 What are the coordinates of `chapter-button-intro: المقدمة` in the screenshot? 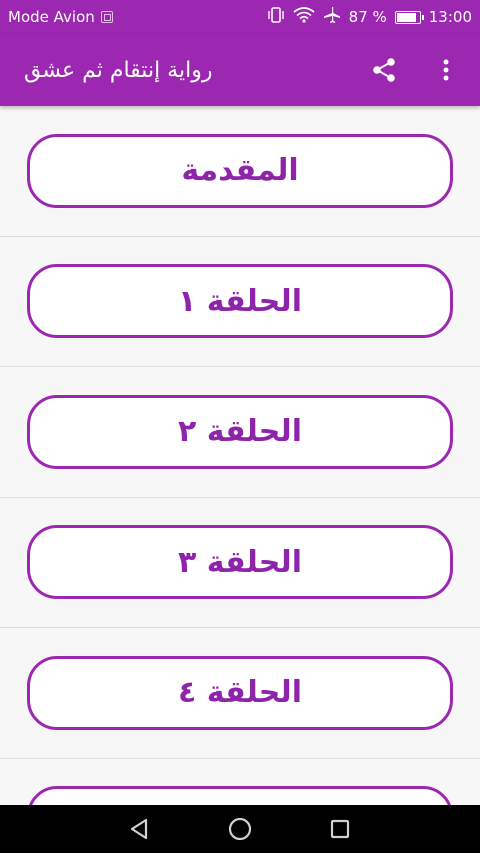 It's located at (240, 170).